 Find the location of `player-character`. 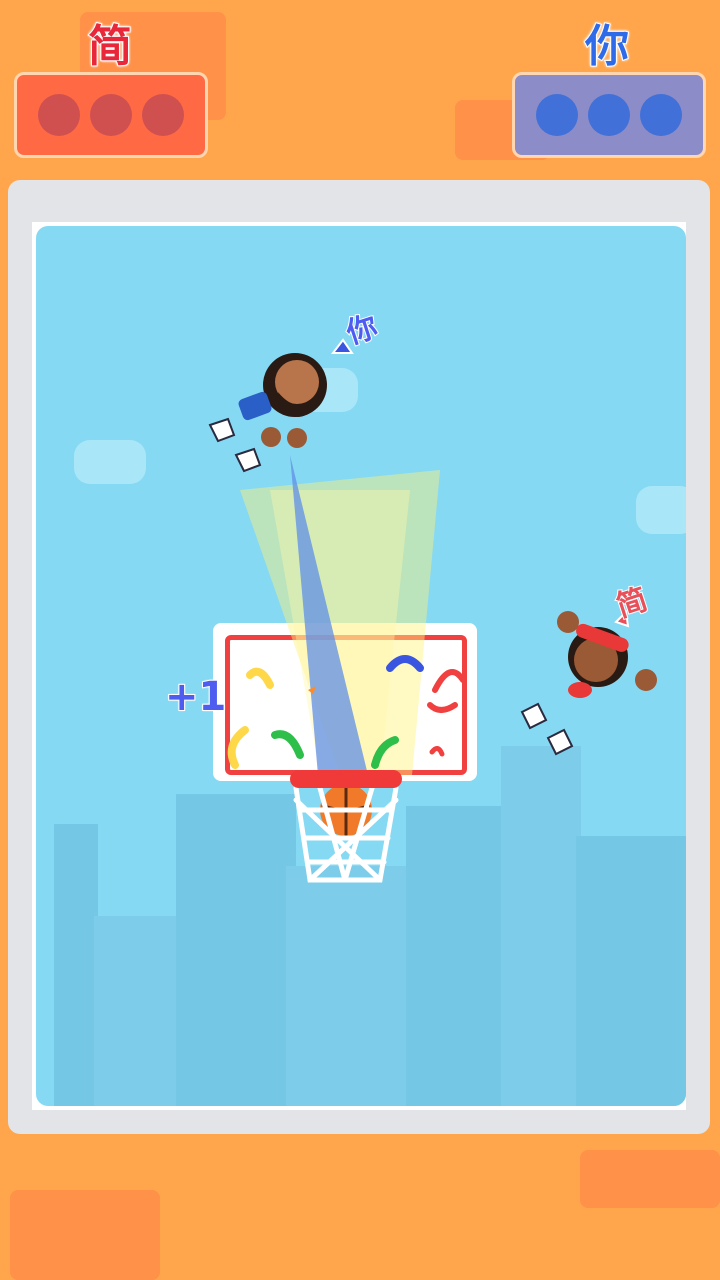

player-character is located at coordinates (281, 405).